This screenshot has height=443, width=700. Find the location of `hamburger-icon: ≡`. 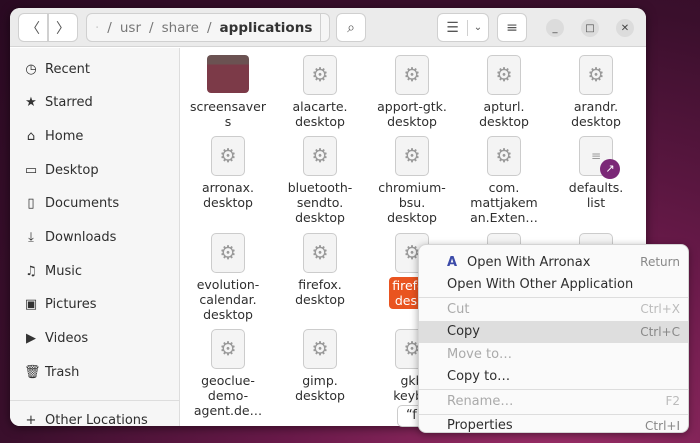

hamburger-icon: ≡ is located at coordinates (512, 27).